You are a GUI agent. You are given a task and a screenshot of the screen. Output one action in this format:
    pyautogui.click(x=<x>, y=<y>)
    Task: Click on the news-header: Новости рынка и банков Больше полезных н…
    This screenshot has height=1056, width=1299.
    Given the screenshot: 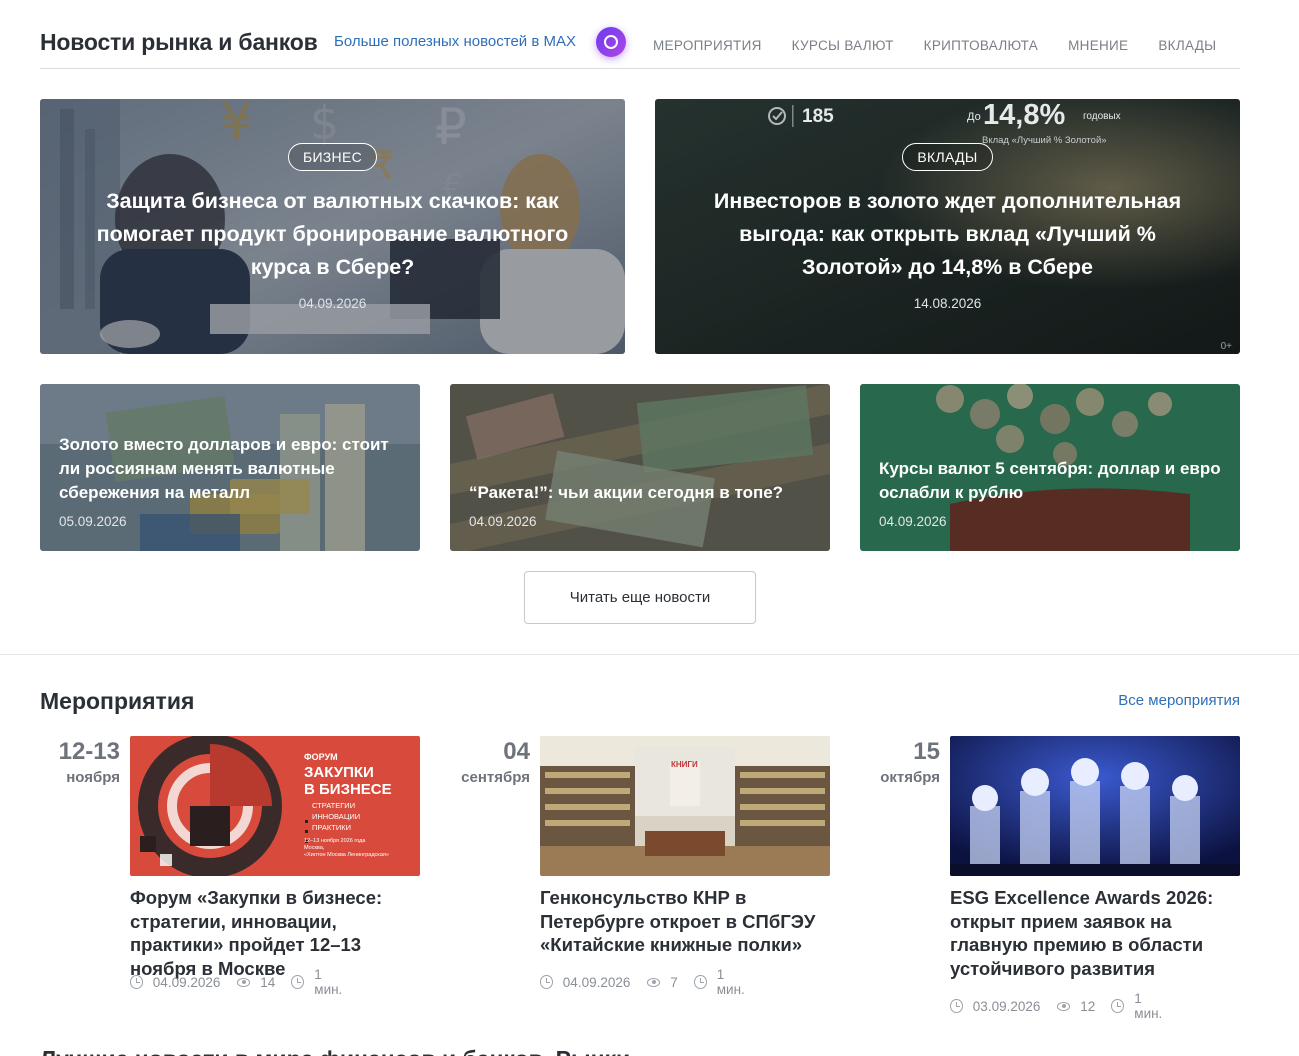 What is the action you would take?
    pyautogui.click(x=640, y=47)
    